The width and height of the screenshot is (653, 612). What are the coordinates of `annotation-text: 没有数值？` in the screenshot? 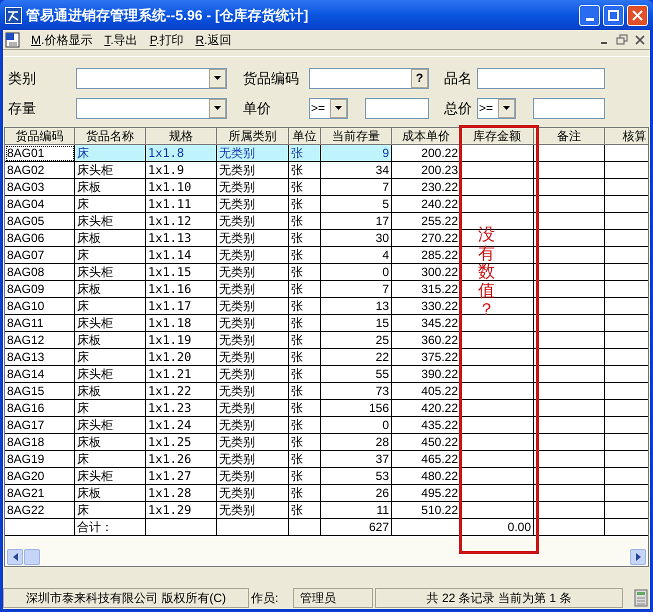 It's located at (486, 273).